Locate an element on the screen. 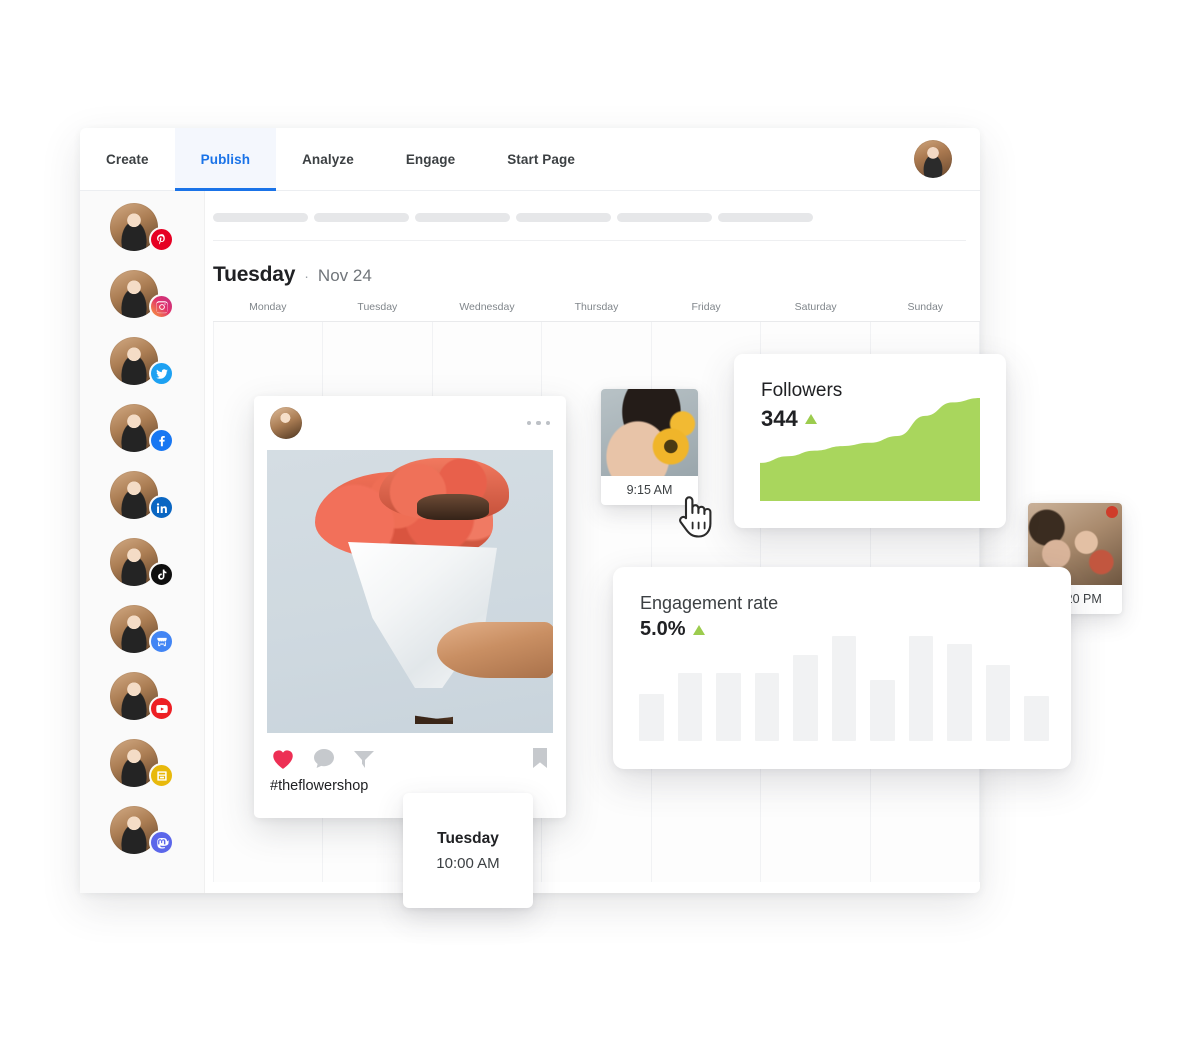 Image resolution: width=1200 pixels, height=1046 pixels. heart-icon is located at coordinates (283, 758).